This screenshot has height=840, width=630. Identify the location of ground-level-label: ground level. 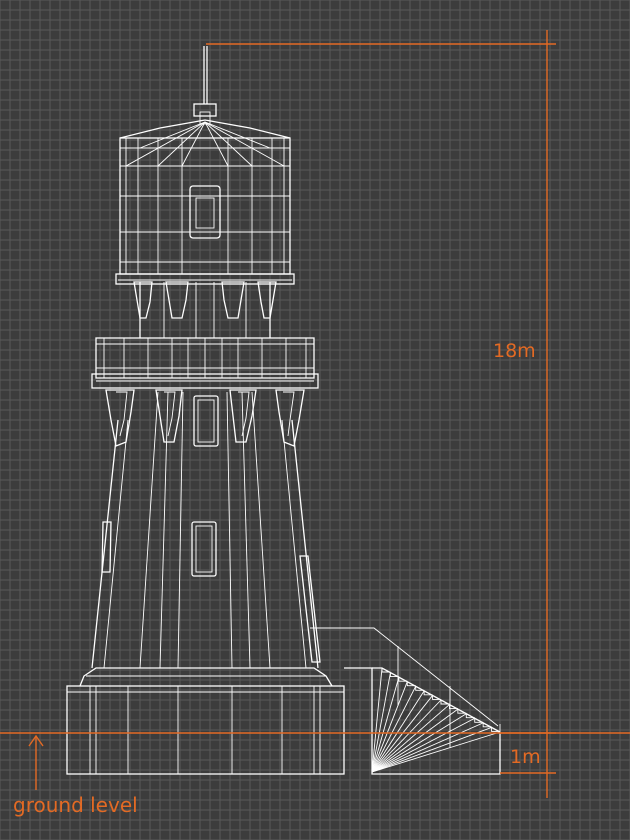
(75, 805).